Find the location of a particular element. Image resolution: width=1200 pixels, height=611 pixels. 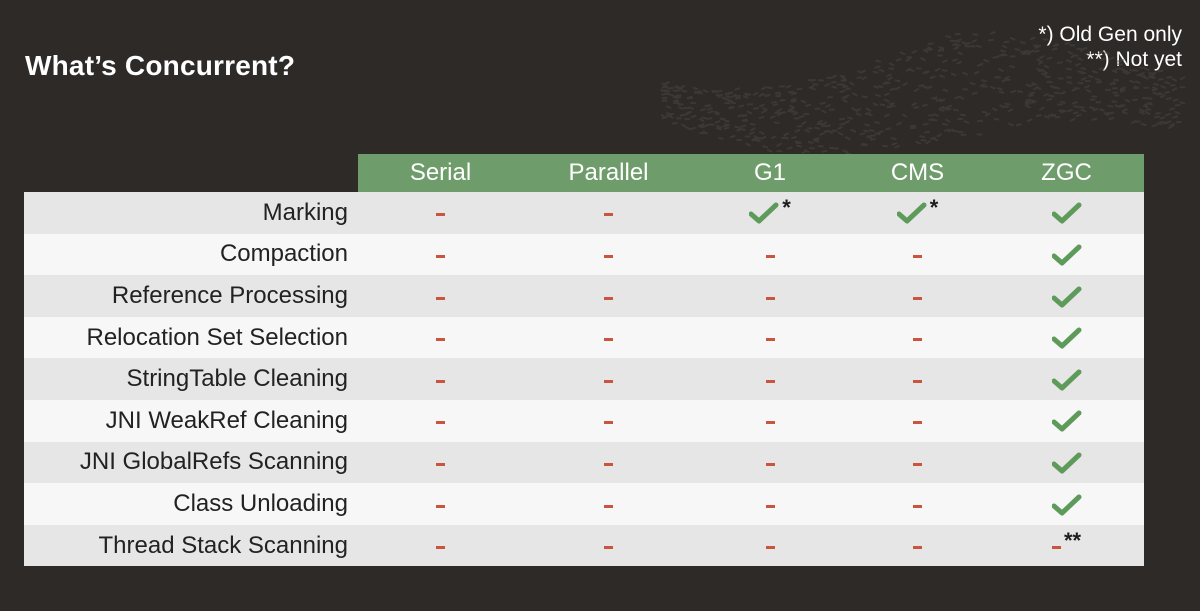

col-header-g1: G1 is located at coordinates (770, 173).